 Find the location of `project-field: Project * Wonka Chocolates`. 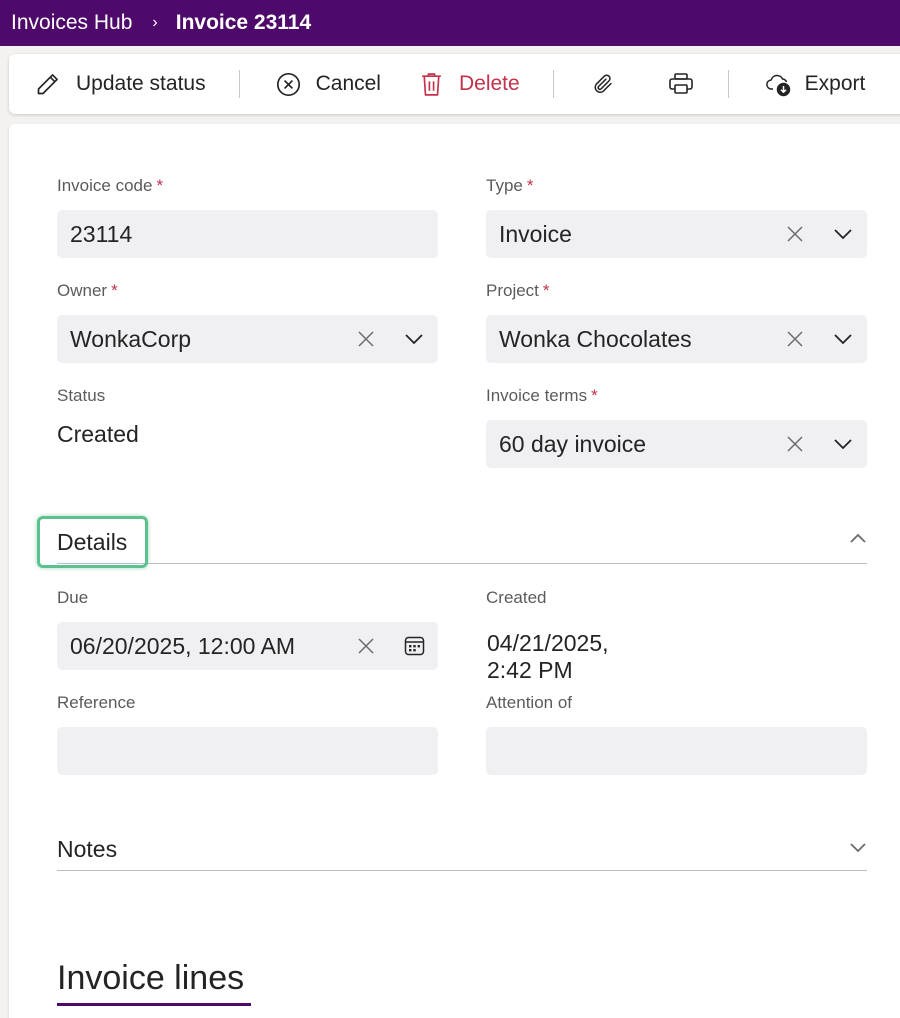

project-field: Project * Wonka Chocolates is located at coordinates (676, 322).